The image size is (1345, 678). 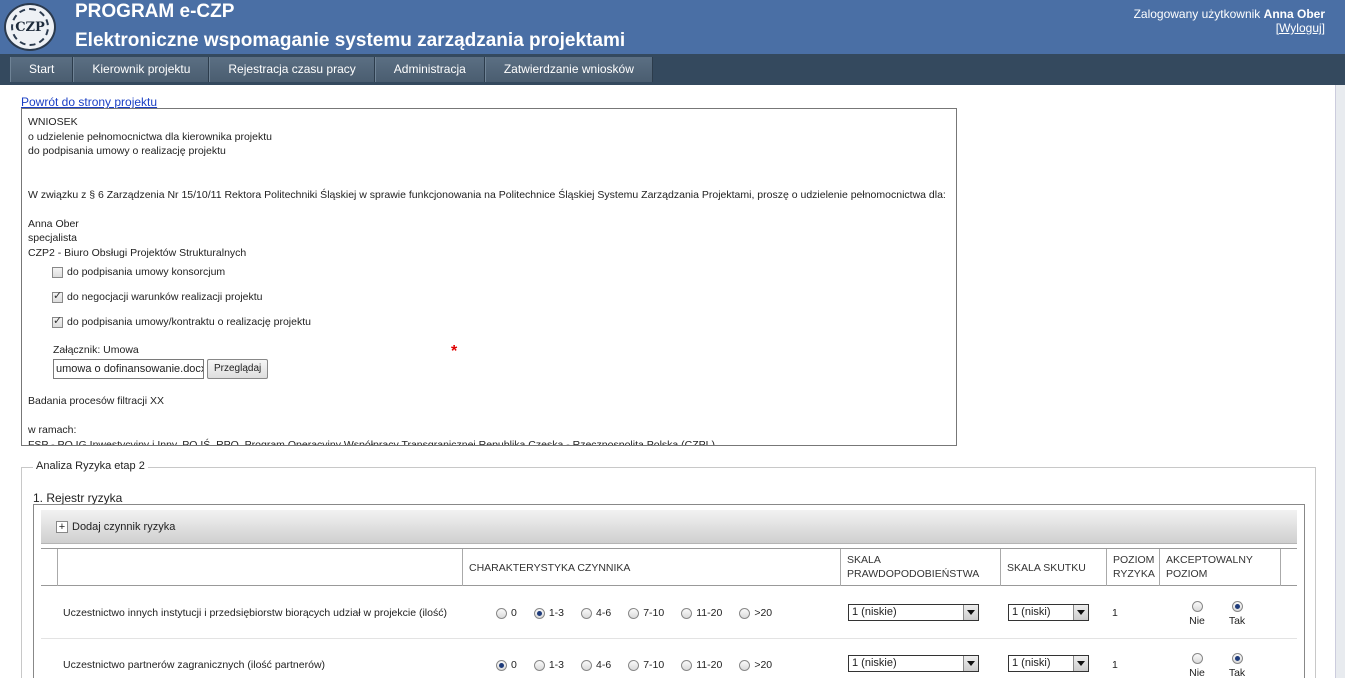 What do you see at coordinates (669, 527) in the screenshot?
I see `grid-toolbar: + Dodaj czynnik ryzyka` at bounding box center [669, 527].